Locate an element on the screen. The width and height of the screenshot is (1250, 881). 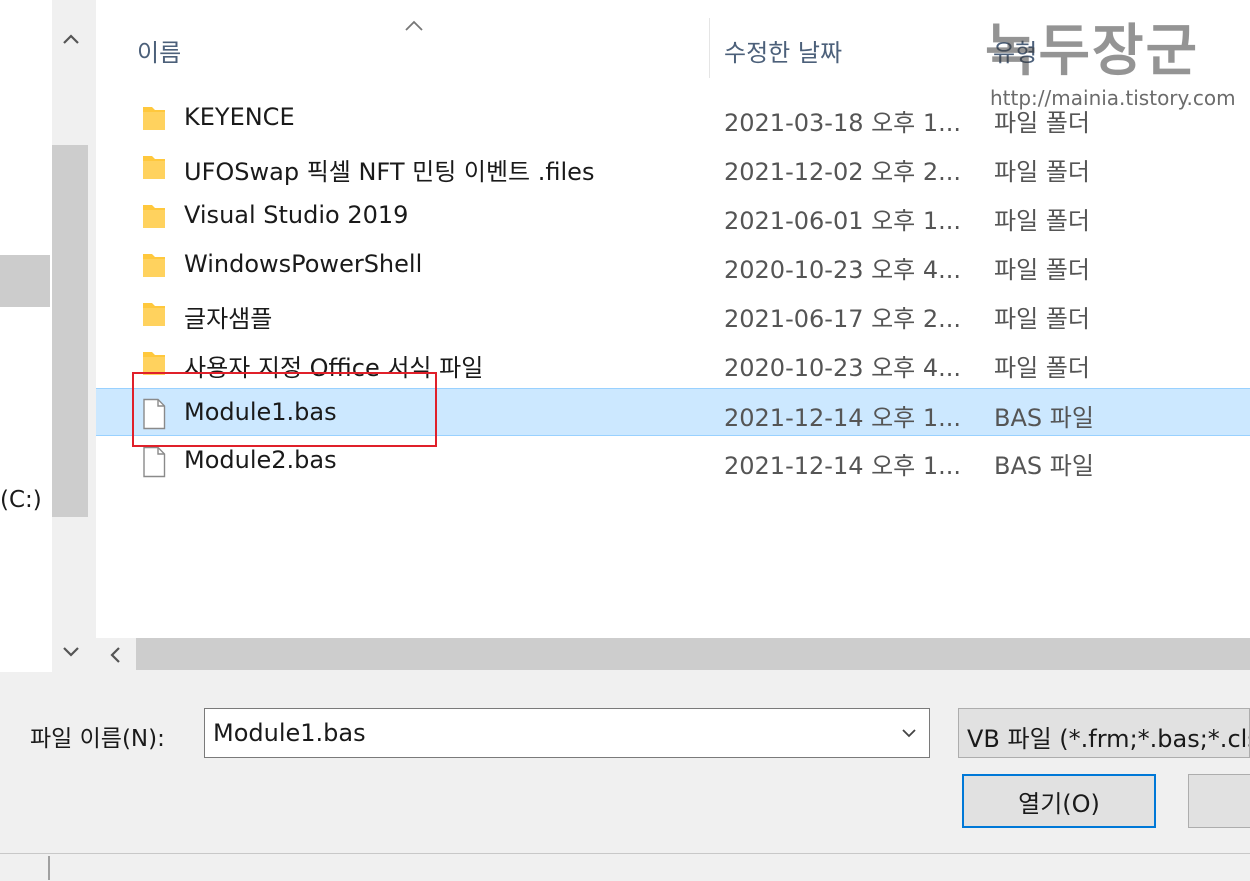
column-header-name: 이름 is located at coordinates (159, 50).